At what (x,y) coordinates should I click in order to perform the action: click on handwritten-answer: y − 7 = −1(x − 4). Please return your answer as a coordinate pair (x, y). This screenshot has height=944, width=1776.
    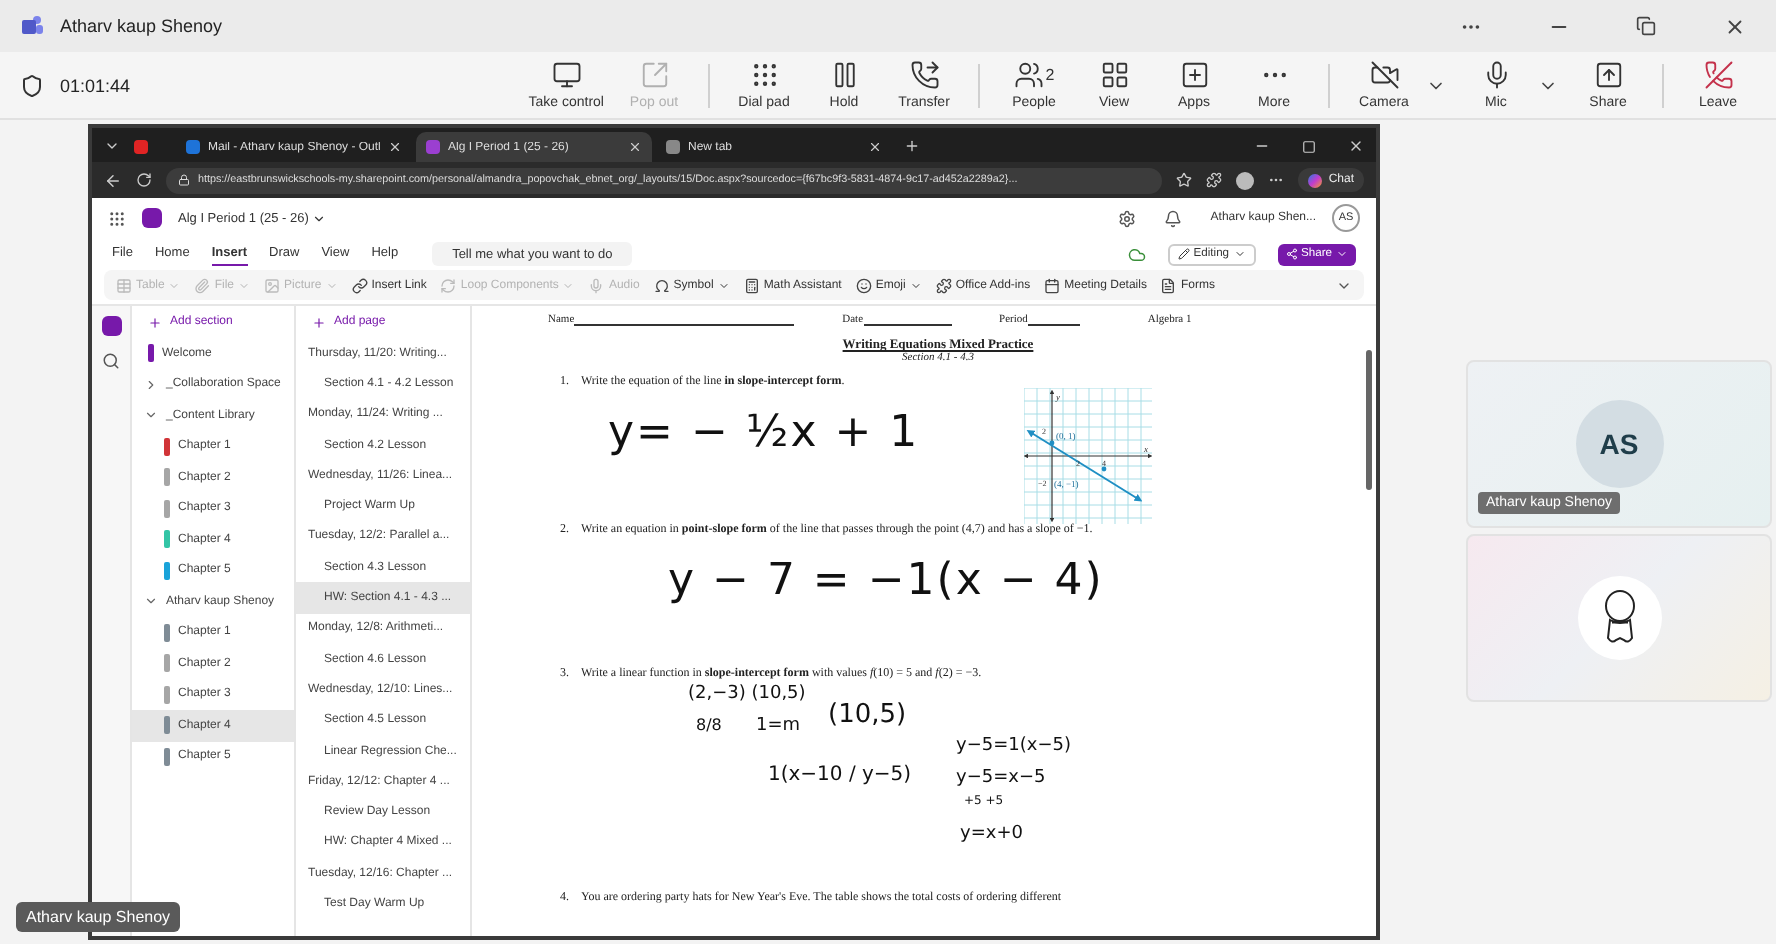
    Looking at the image, I should click on (886, 581).